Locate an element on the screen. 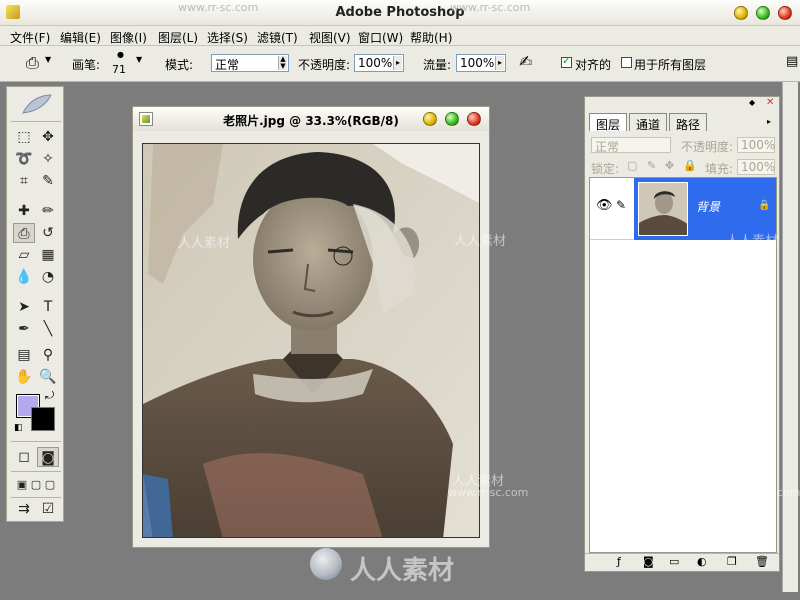 This screenshot has width=800, height=600. background-color-swatch is located at coordinates (43, 419).